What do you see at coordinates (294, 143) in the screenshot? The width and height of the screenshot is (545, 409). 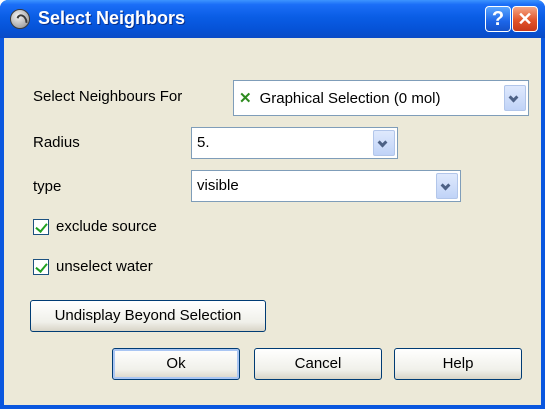 I see `radius-combo: 5.` at bounding box center [294, 143].